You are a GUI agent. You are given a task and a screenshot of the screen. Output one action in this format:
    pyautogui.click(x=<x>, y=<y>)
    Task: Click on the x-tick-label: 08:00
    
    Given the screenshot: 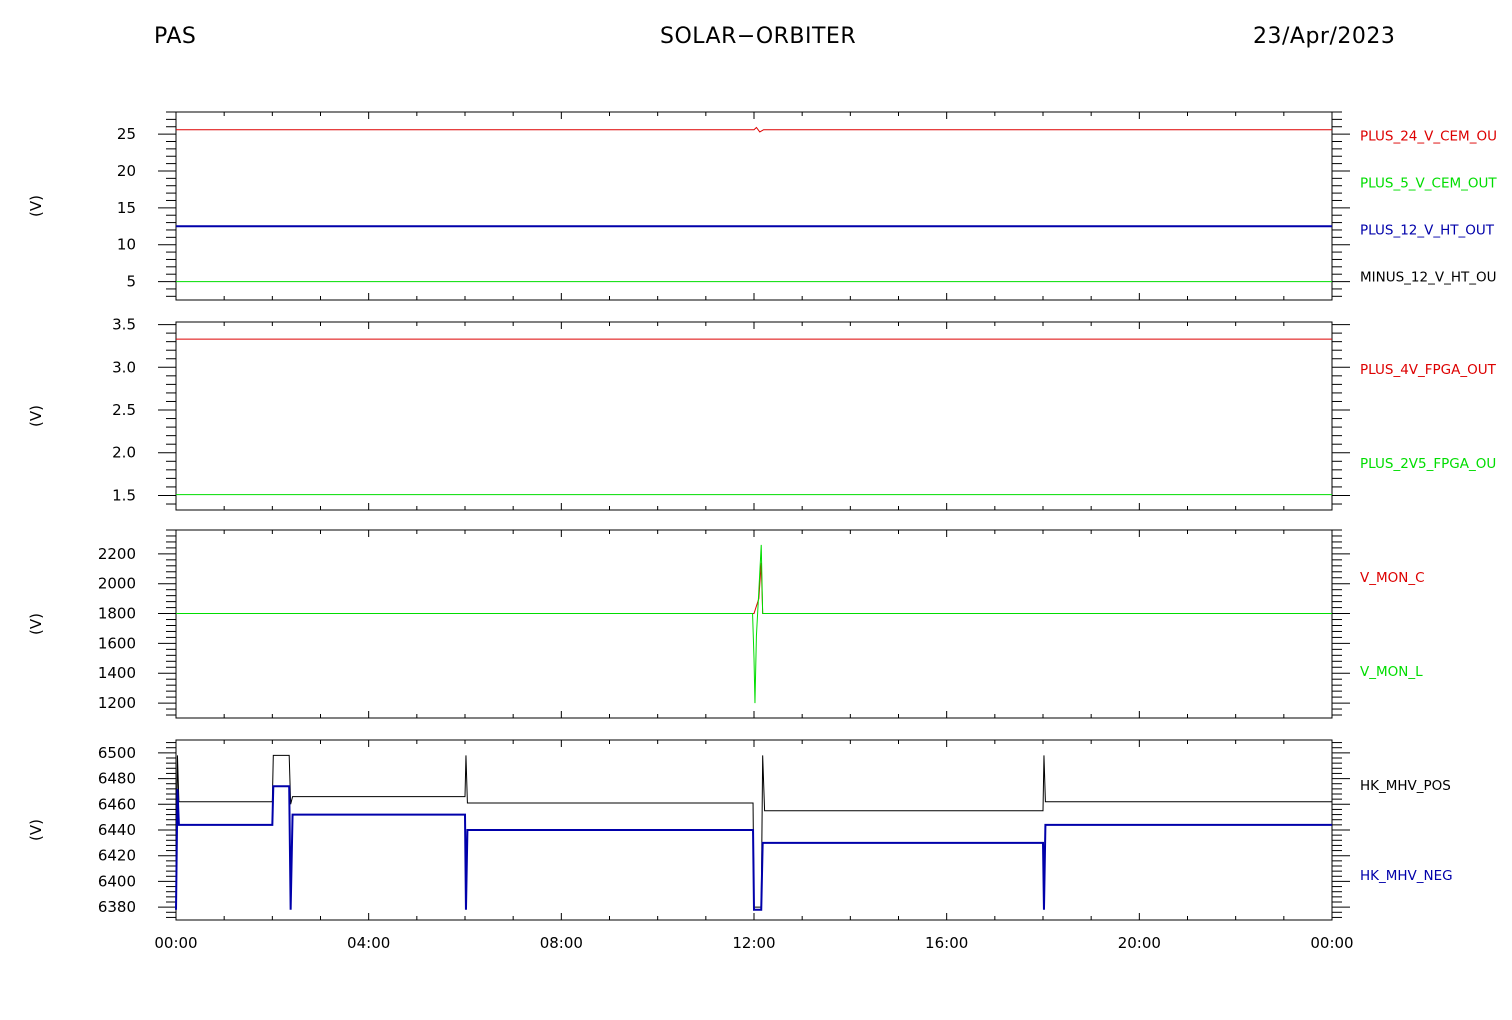 What is the action you would take?
    pyautogui.click(x=561, y=943)
    